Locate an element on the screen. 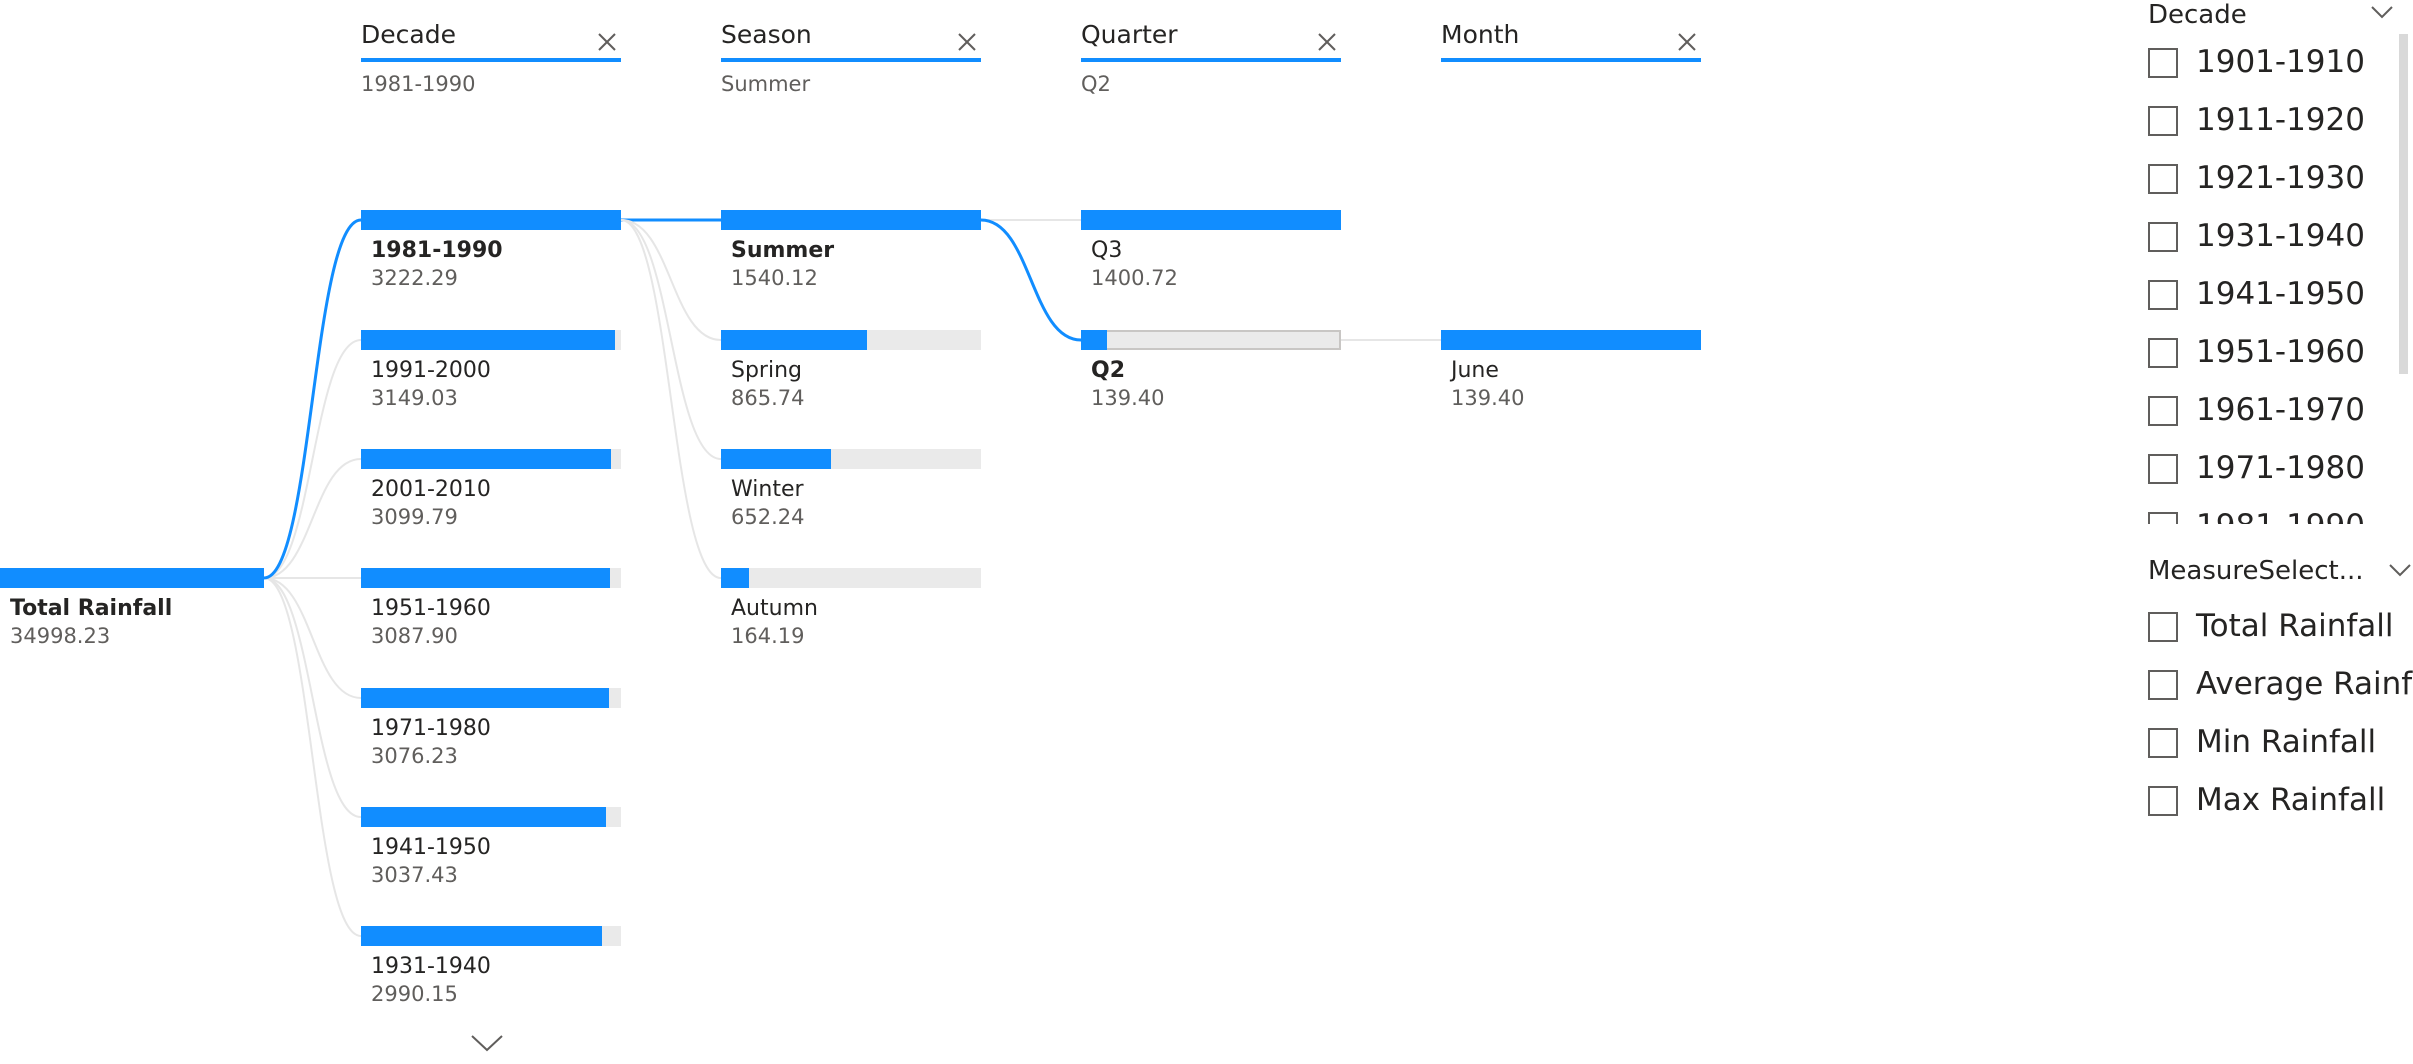 This screenshot has width=2413, height=1064. option-label: 1941-1950 is located at coordinates (2280, 294).